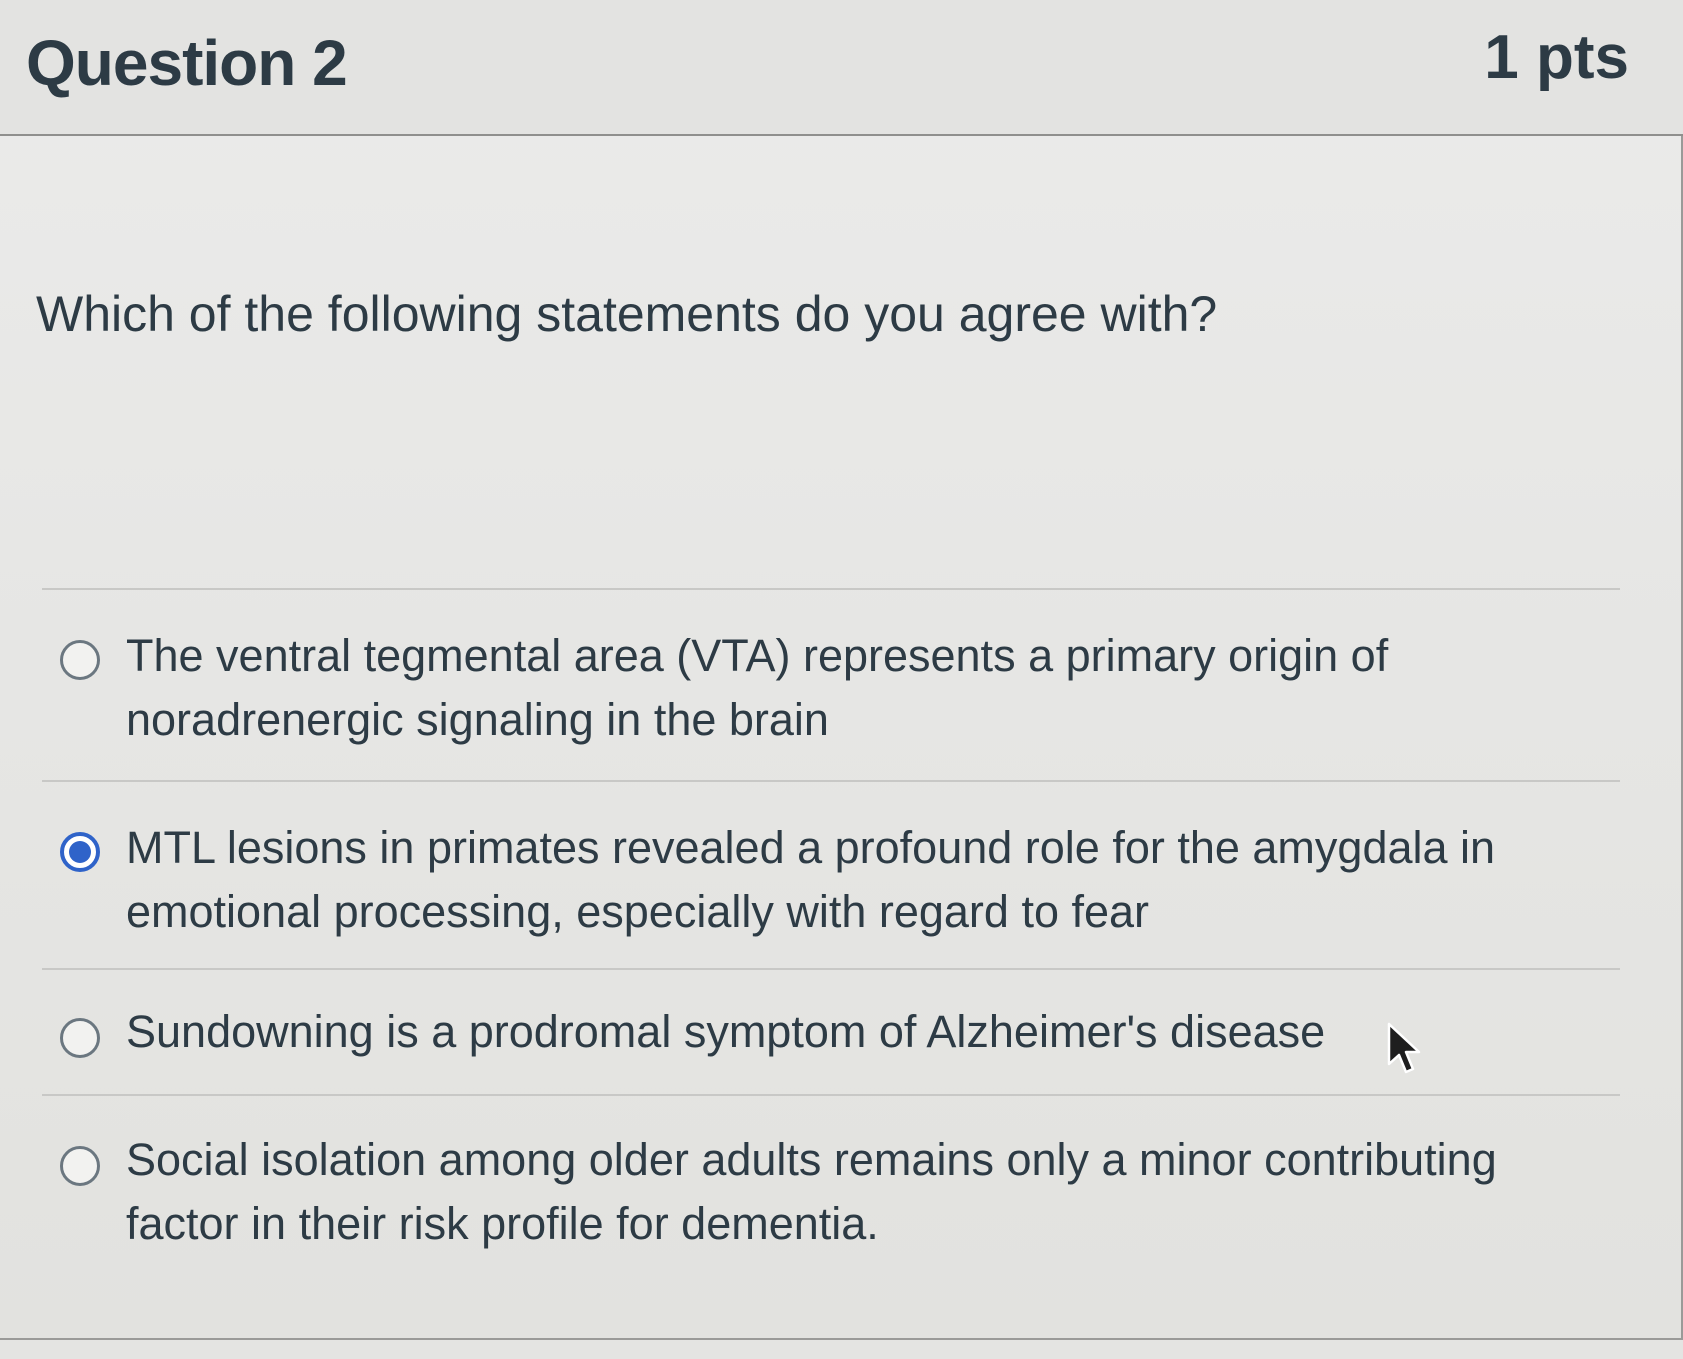  What do you see at coordinates (1556, 57) in the screenshot?
I see `question-points: 1 pts` at bounding box center [1556, 57].